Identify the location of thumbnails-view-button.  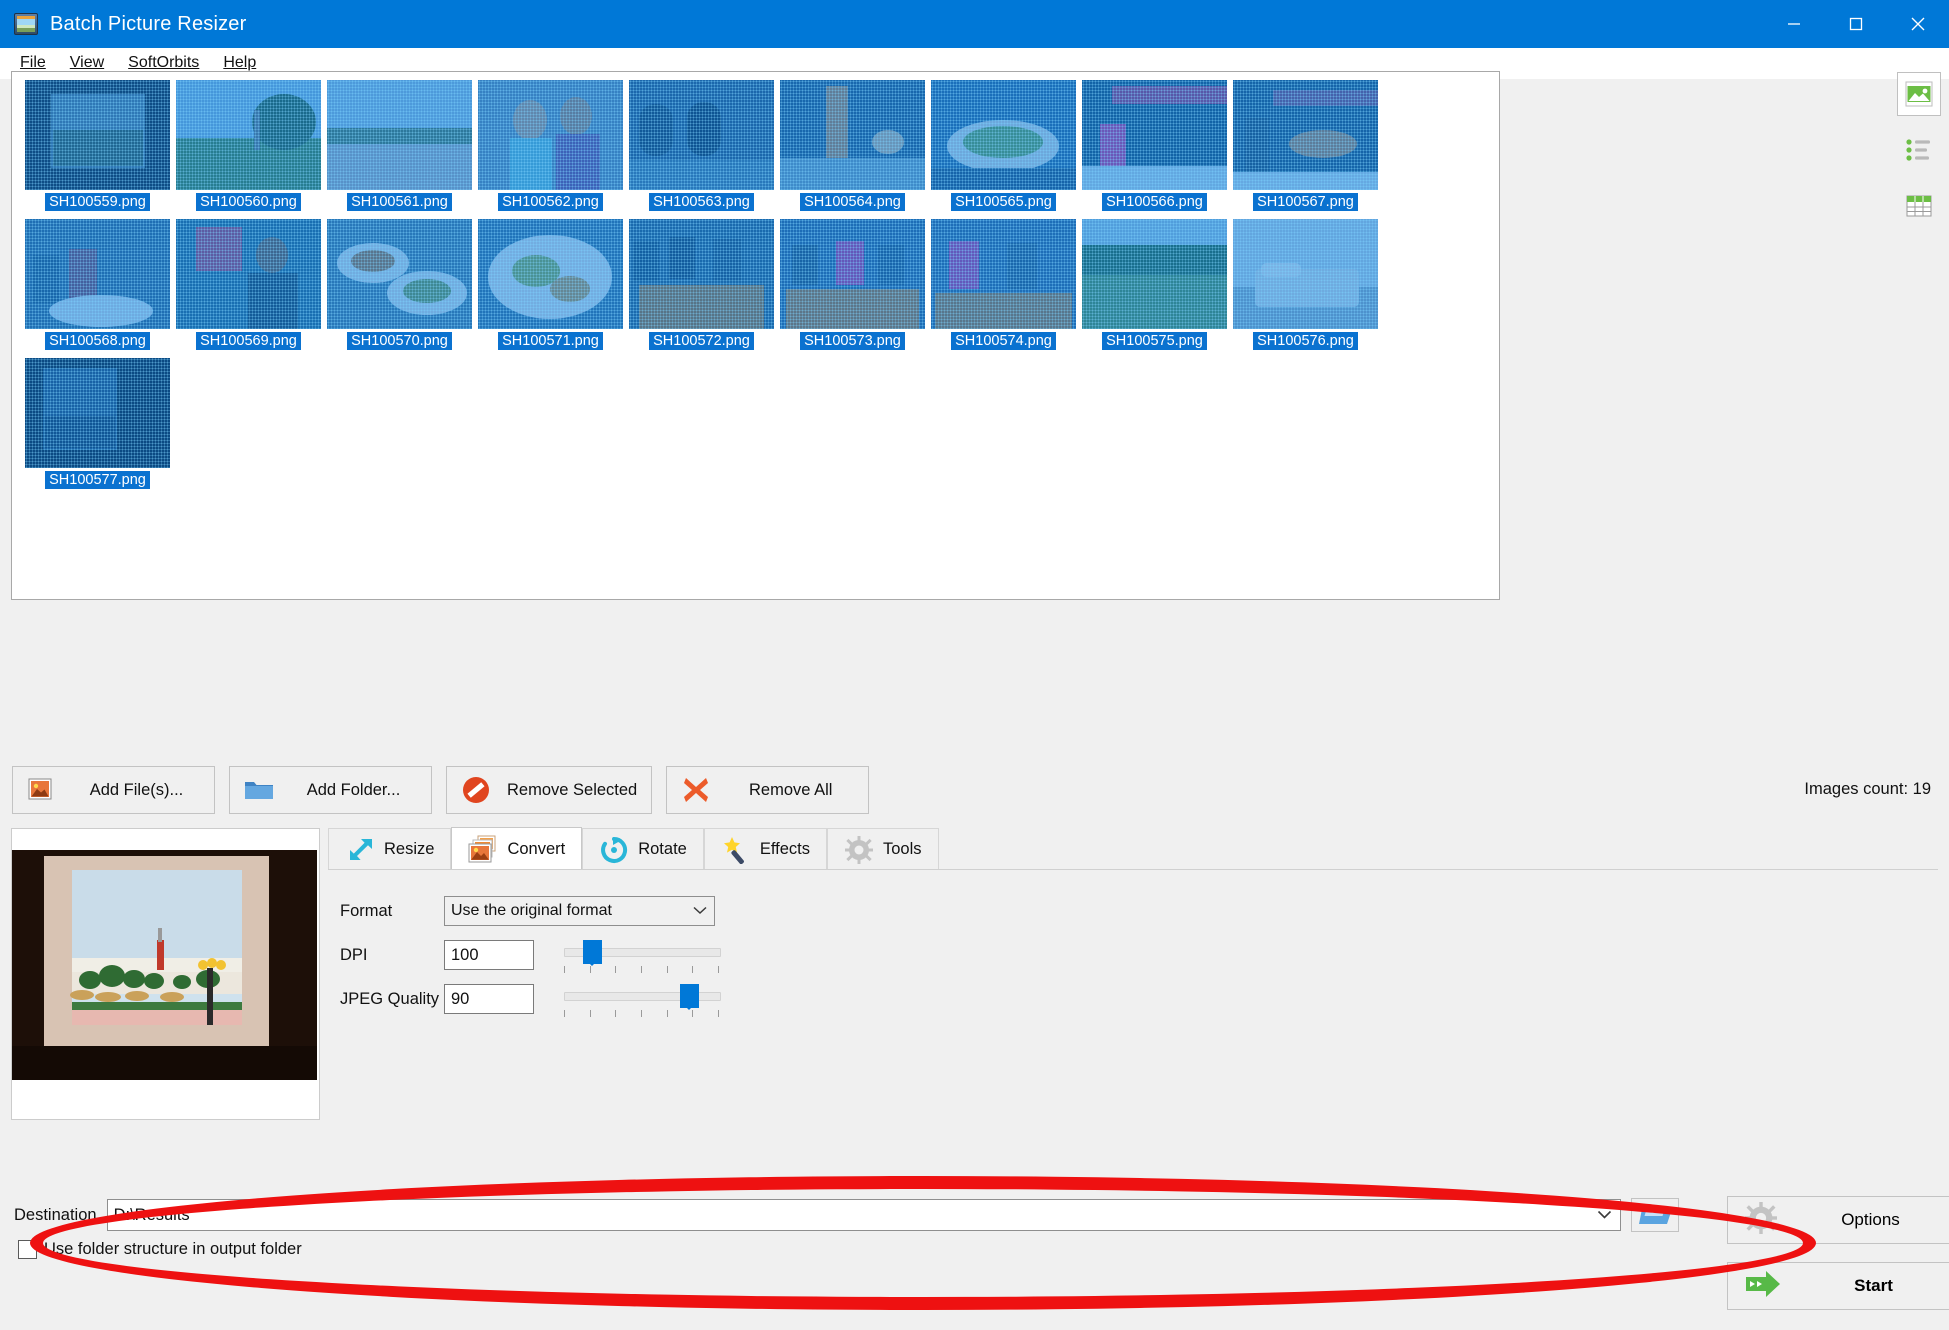
(1919, 94).